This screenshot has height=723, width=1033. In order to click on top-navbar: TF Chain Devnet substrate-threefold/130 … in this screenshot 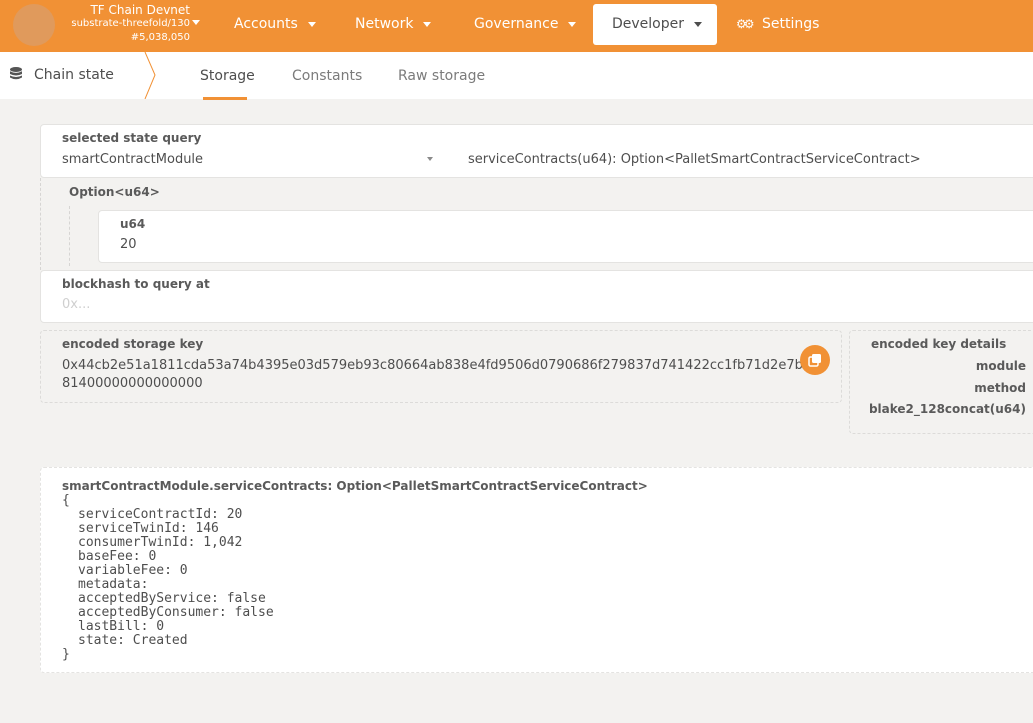, I will do `click(516, 26)`.